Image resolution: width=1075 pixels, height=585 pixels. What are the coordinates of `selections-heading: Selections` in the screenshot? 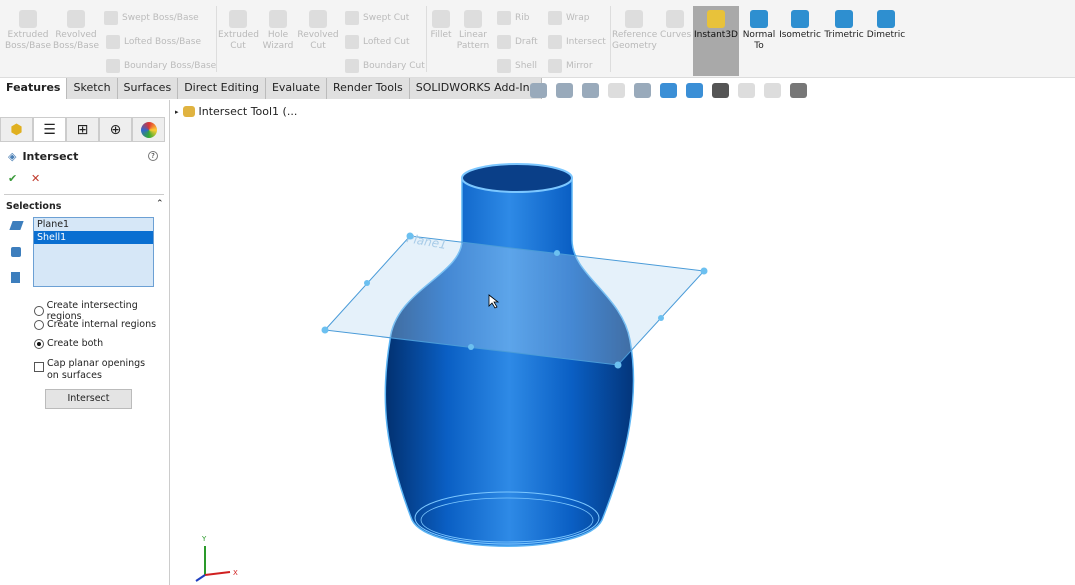 It's located at (33, 206).